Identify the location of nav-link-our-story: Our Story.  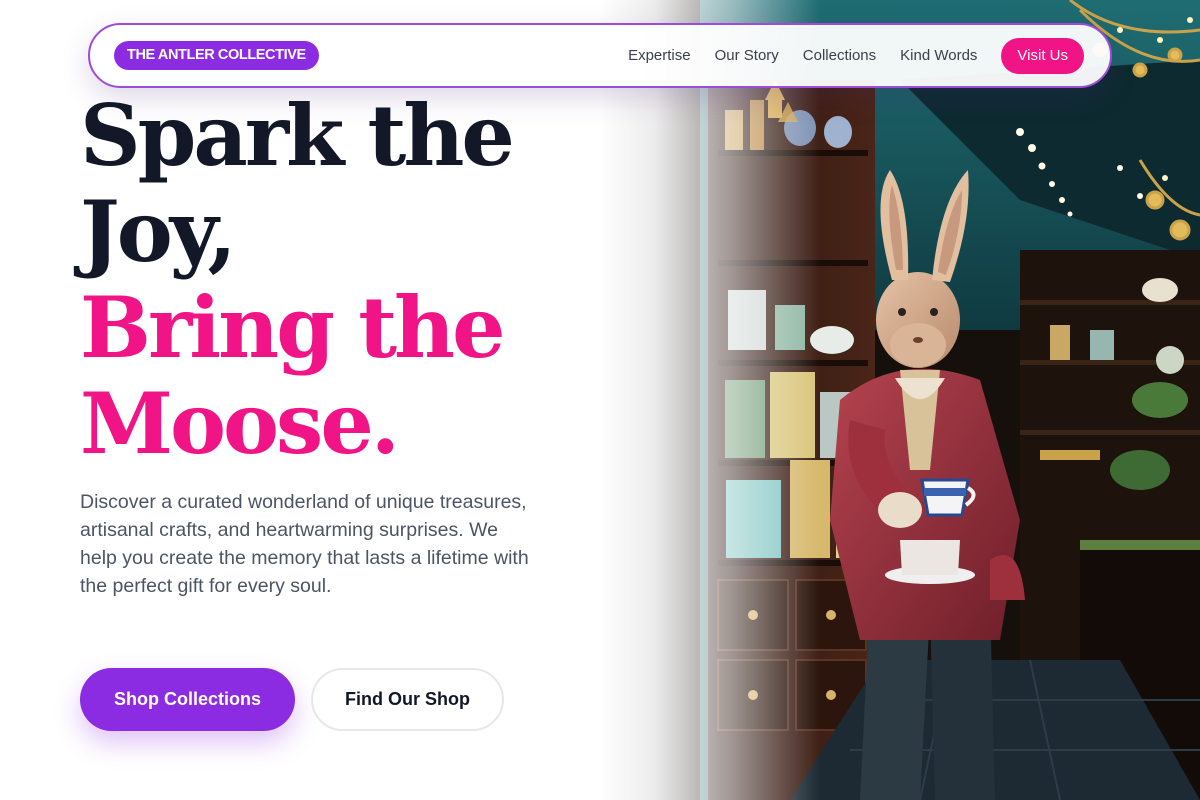
(747, 55).